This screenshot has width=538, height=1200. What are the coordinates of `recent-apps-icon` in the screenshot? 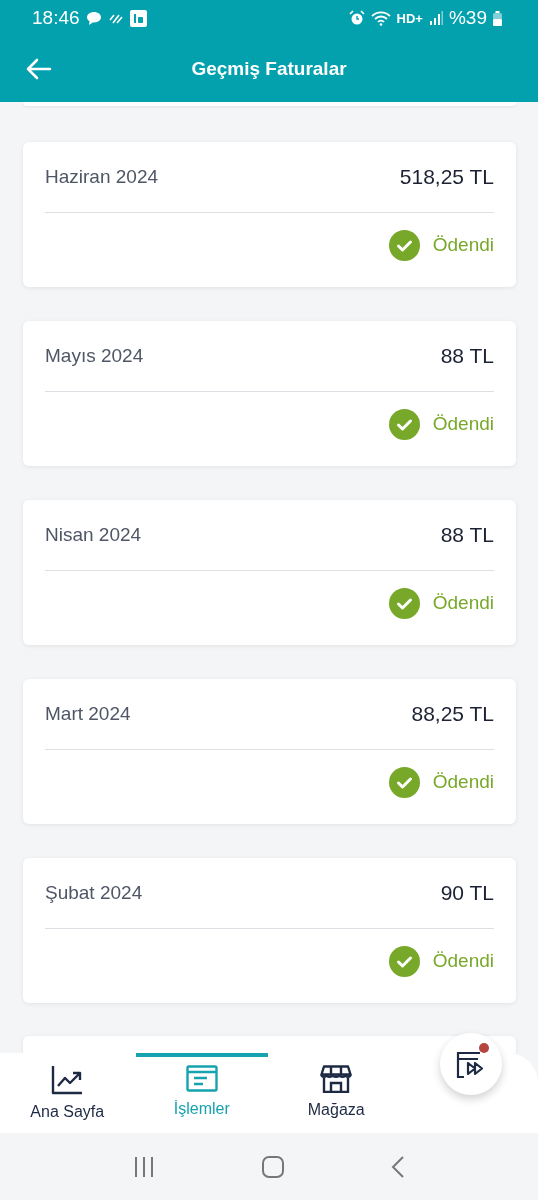 It's located at (144, 1166).